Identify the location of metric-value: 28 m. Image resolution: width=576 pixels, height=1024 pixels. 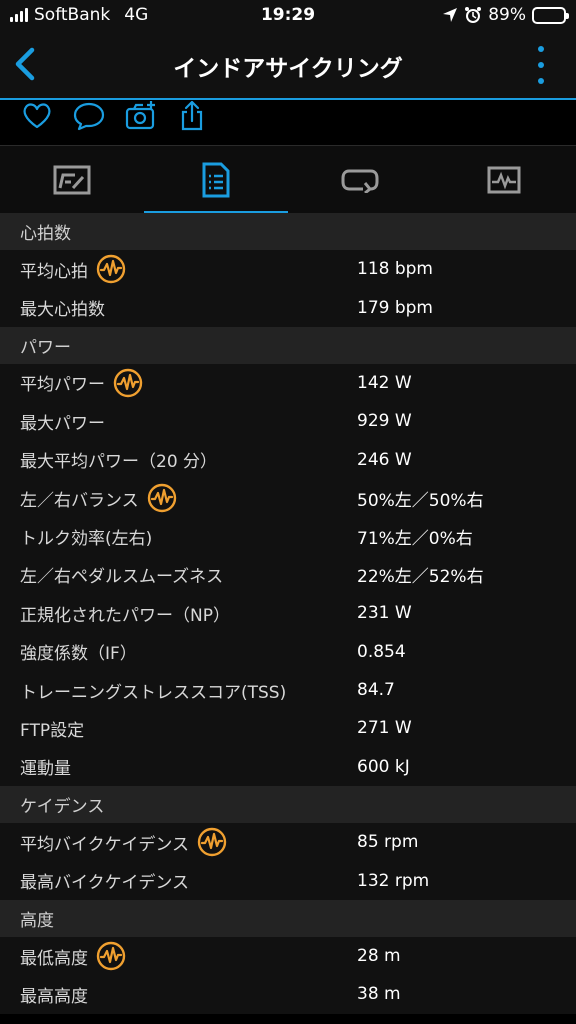
(379, 956).